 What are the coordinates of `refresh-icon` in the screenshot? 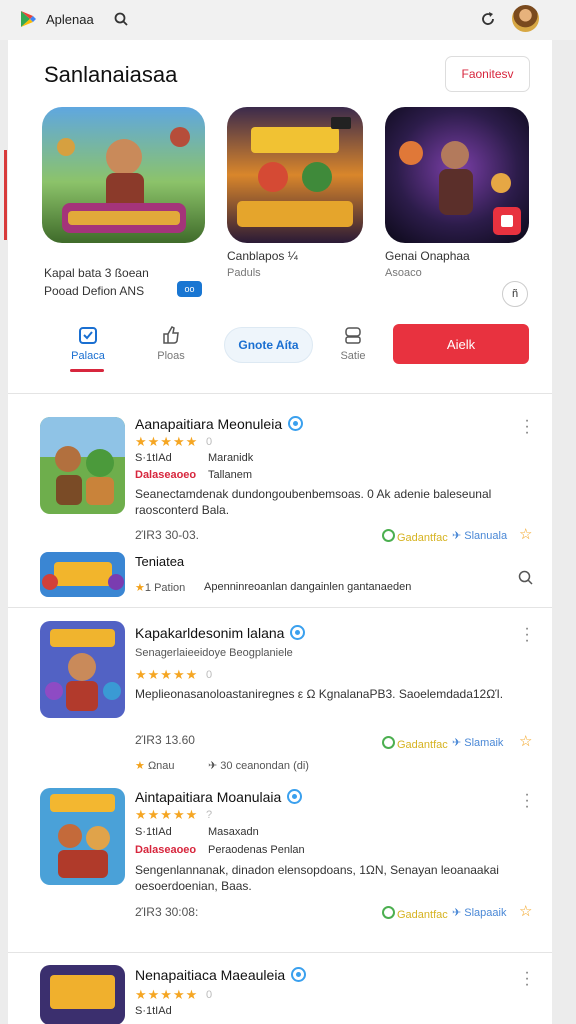 It's located at (488, 19).